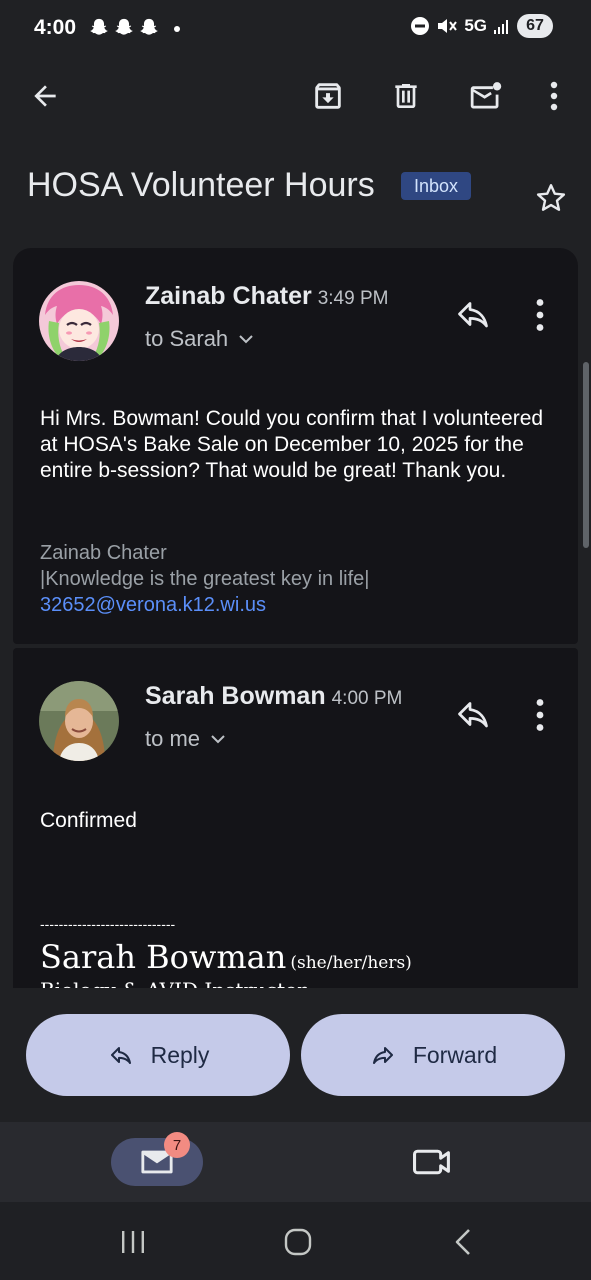 The height and width of the screenshot is (1280, 591). I want to click on back-arrow-icon, so click(45, 96).